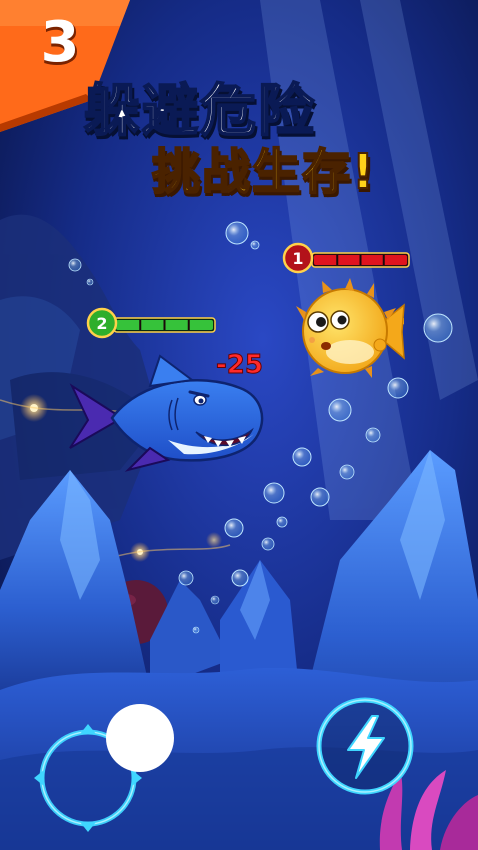 The width and height of the screenshot is (478, 850). Describe the element at coordinates (101, 323) in the screenshot. I see `player-level-text: 2` at that location.